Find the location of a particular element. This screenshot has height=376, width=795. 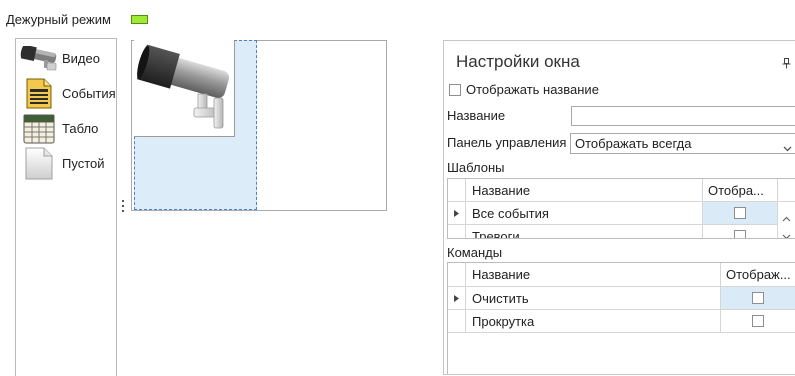

palette-item-board: Табло is located at coordinates (66, 128).